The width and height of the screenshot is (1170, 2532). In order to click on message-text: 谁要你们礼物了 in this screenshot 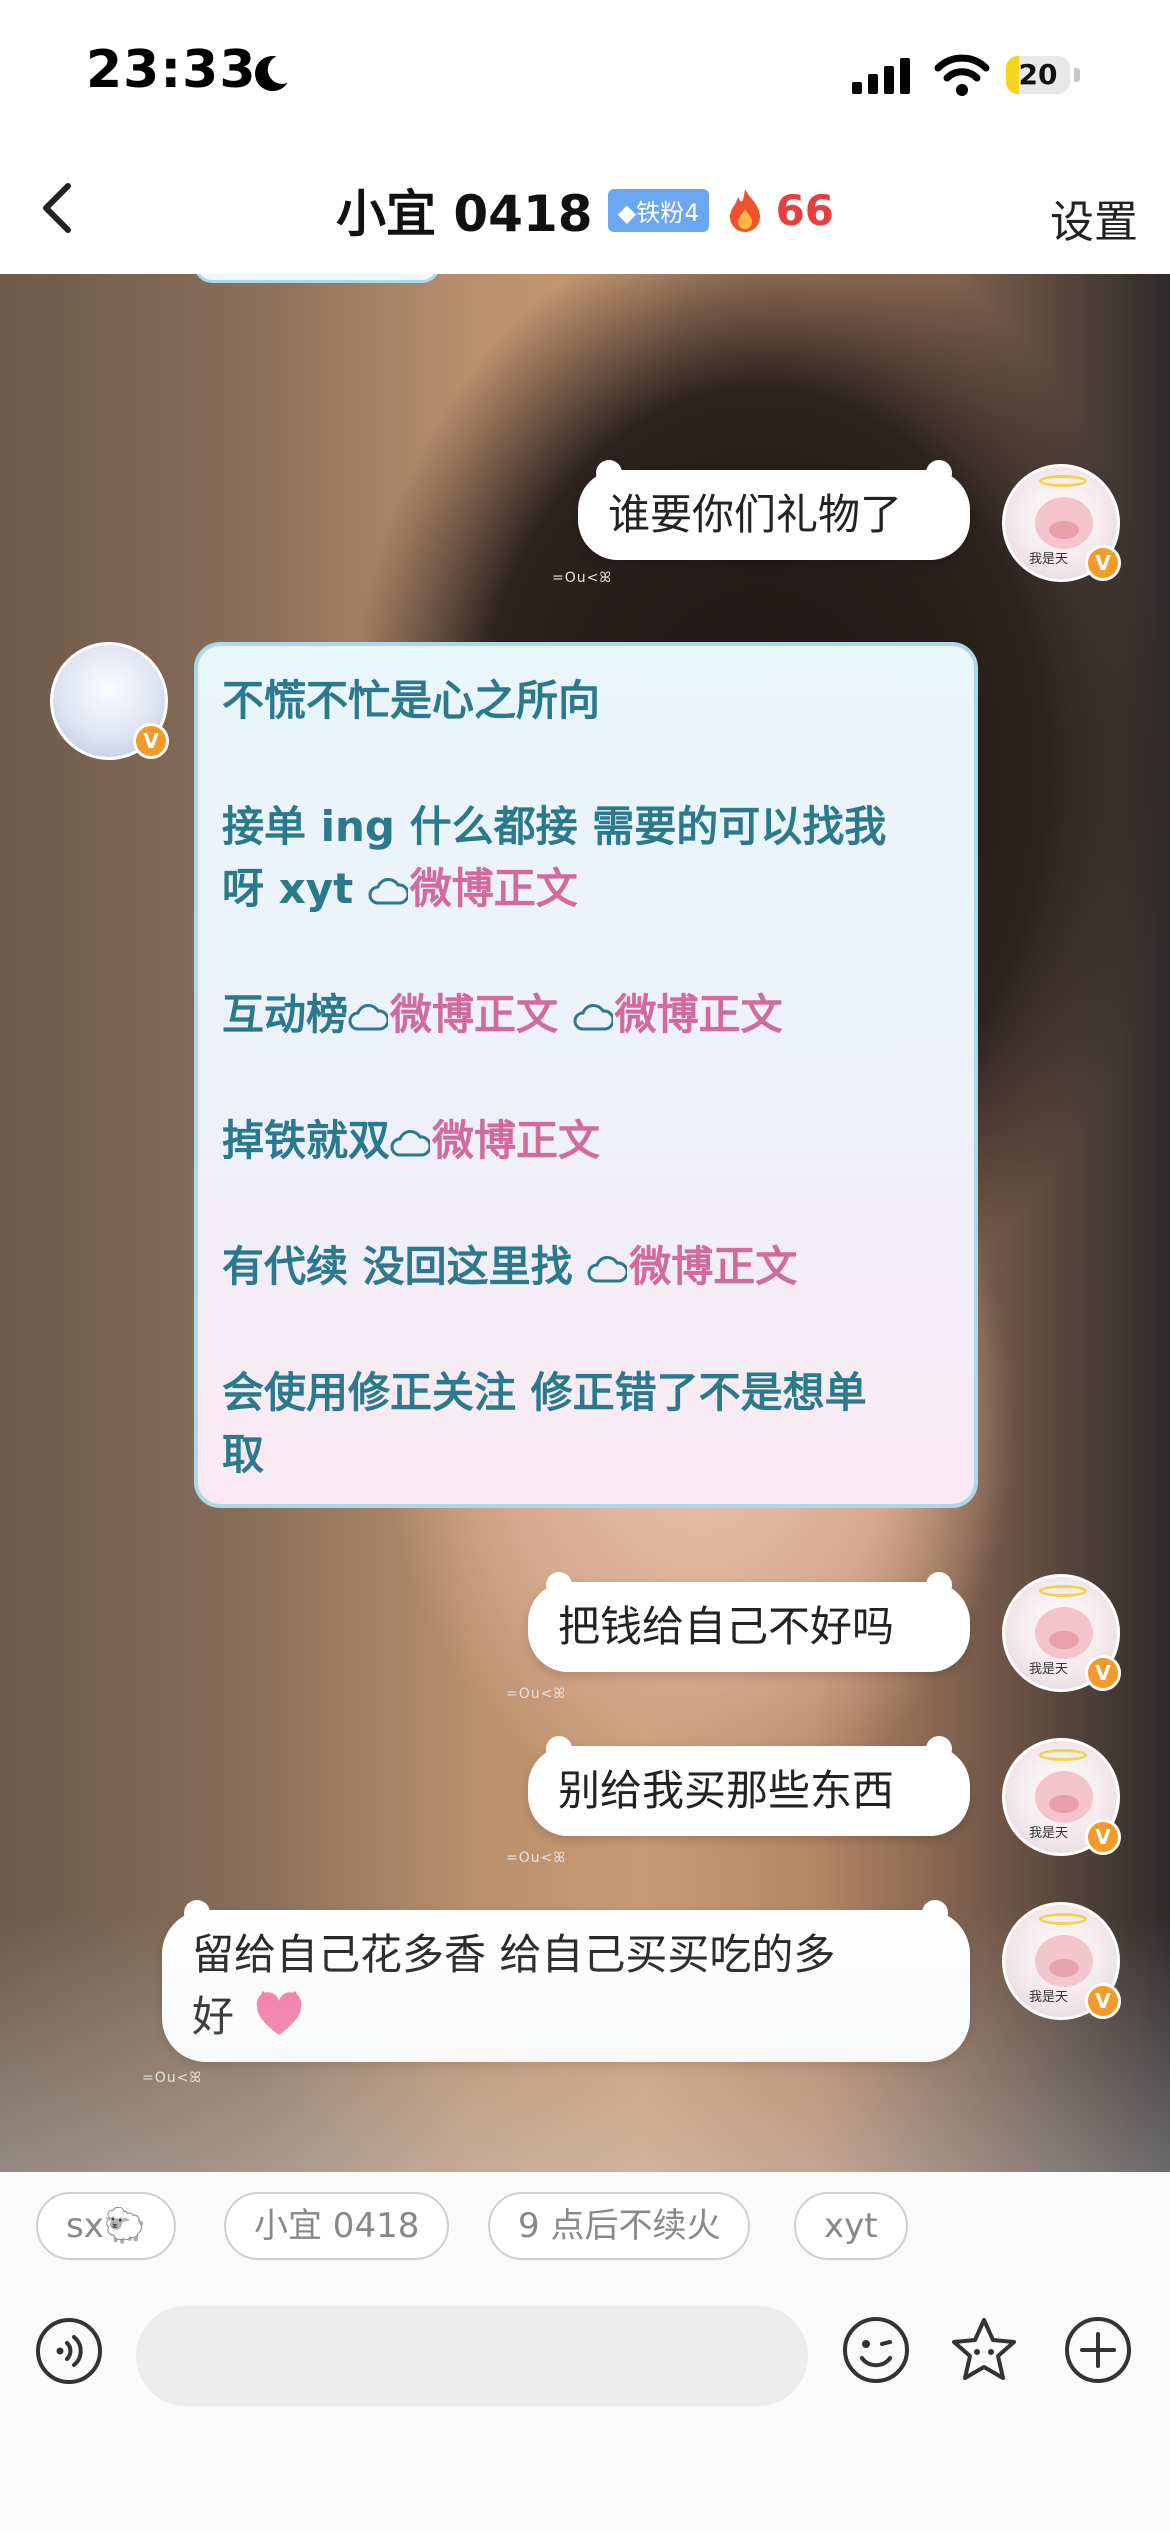, I will do `click(755, 514)`.